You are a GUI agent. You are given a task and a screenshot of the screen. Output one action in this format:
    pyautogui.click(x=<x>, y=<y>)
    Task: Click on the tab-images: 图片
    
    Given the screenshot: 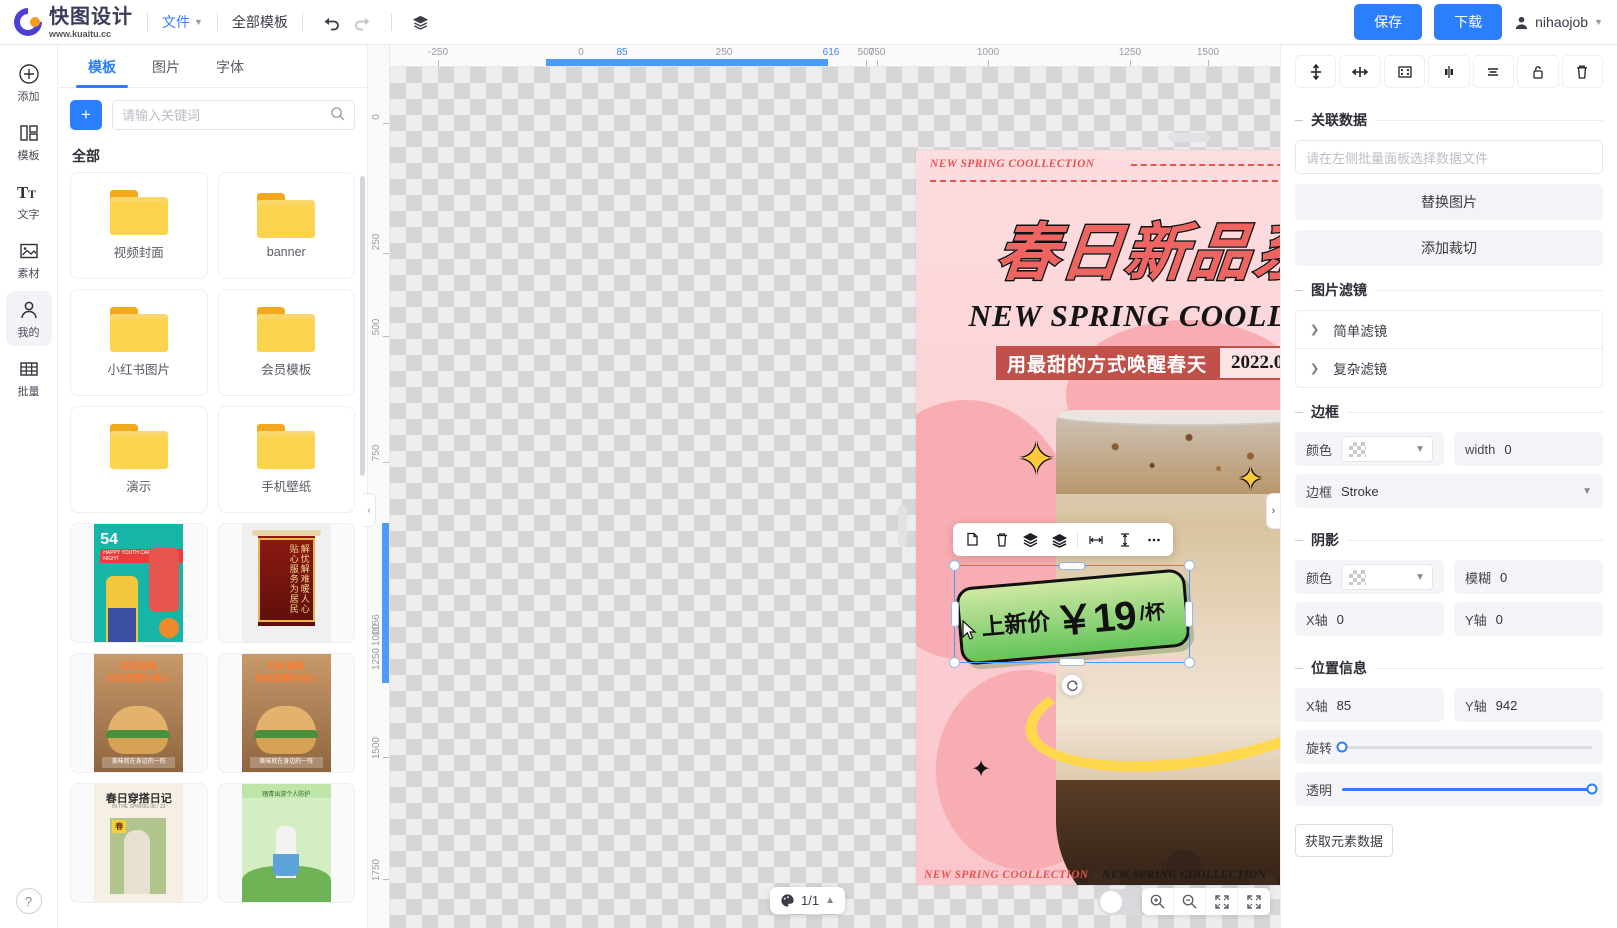 What is the action you would take?
    pyautogui.click(x=166, y=66)
    